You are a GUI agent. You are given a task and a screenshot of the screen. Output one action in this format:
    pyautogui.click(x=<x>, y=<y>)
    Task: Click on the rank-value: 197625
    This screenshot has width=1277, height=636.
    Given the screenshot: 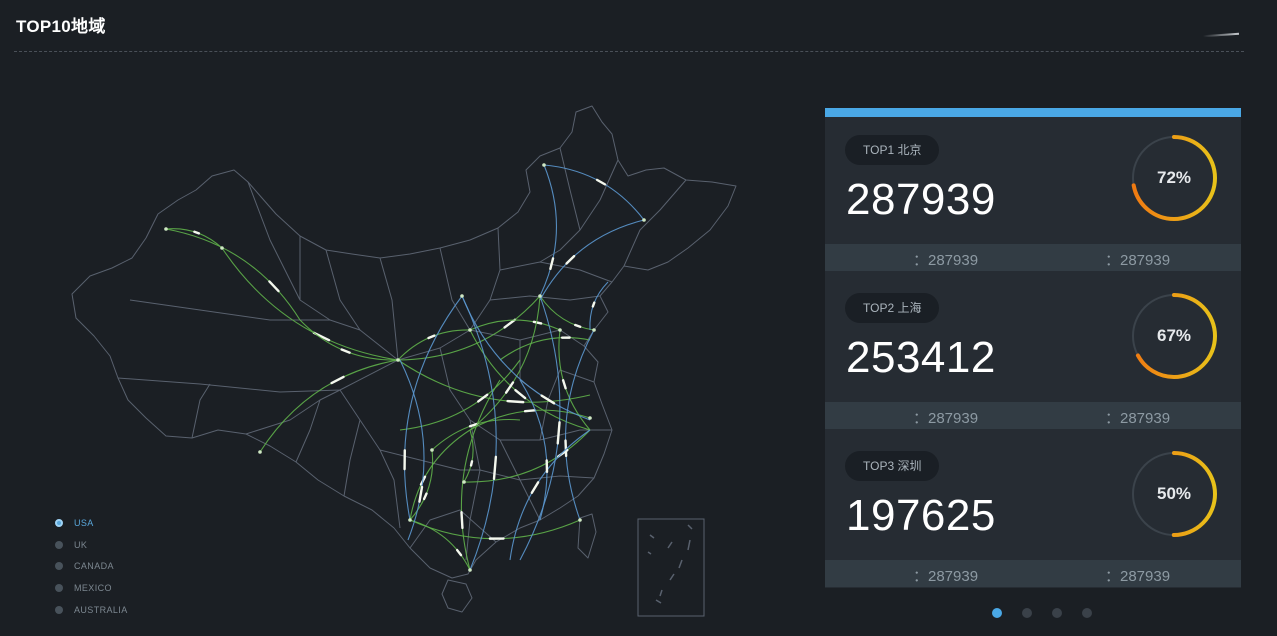 What is the action you would take?
    pyautogui.click(x=921, y=515)
    